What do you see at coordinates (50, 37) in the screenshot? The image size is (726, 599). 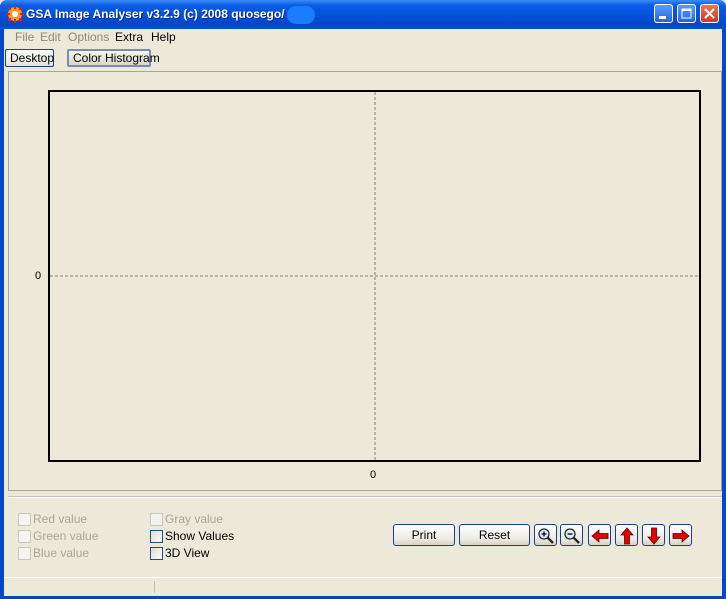 I see `menu-edit: Edit` at bounding box center [50, 37].